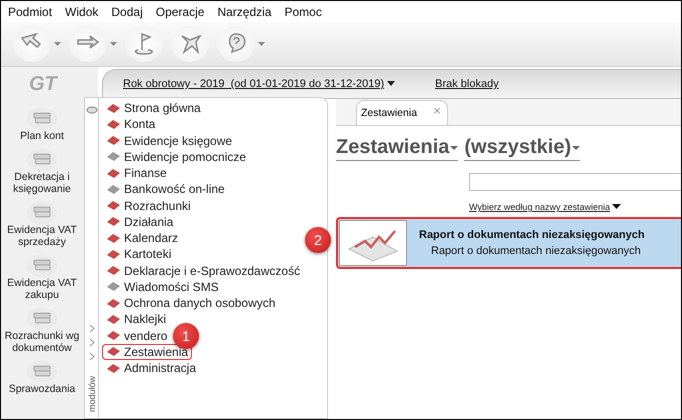  Describe the element at coordinates (402, 112) in the screenshot. I see `tab: Zestawienia ×` at that location.